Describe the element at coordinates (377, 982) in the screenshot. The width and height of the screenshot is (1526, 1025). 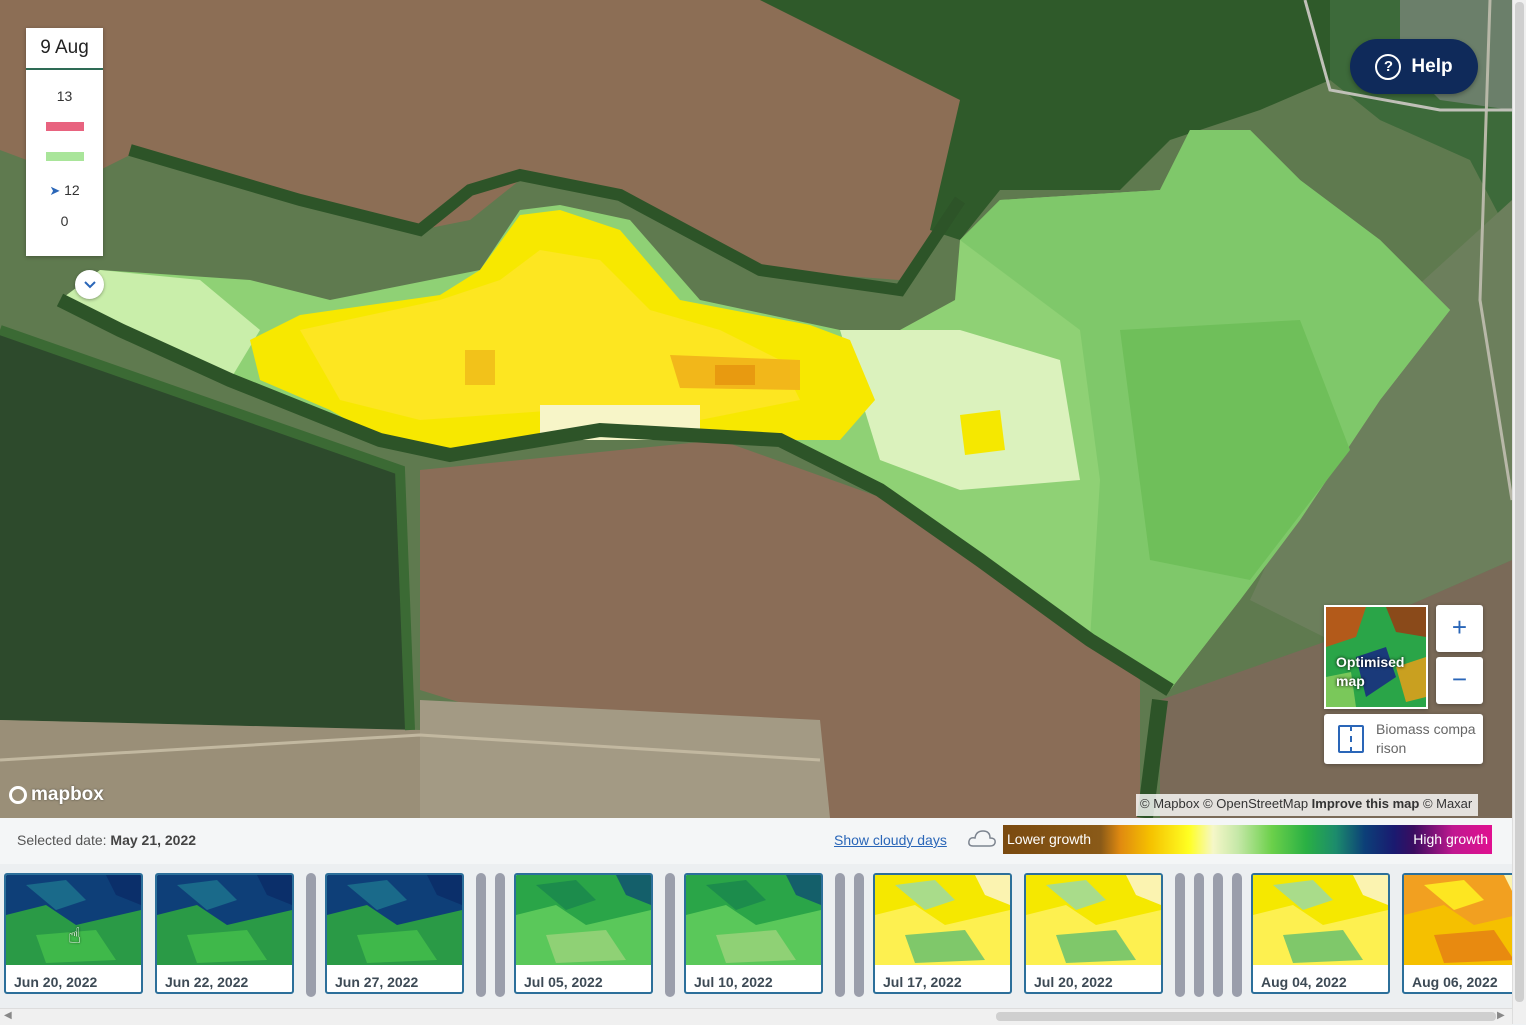
I see `timeline-image-date: Jun 27, 2022` at that location.